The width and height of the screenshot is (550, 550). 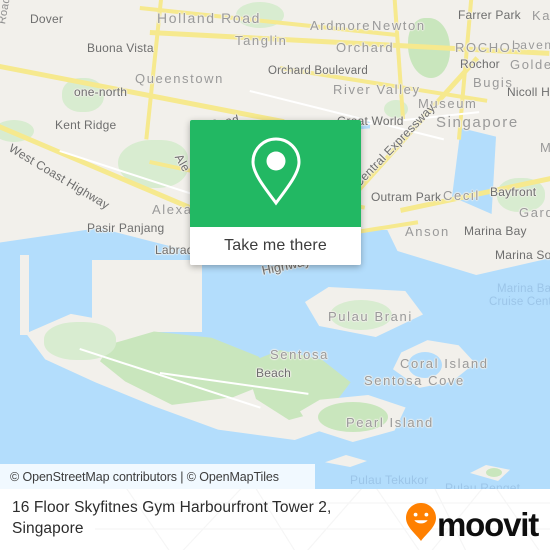 What do you see at coordinates (427, 231) in the screenshot?
I see `map-label: Anson` at bounding box center [427, 231].